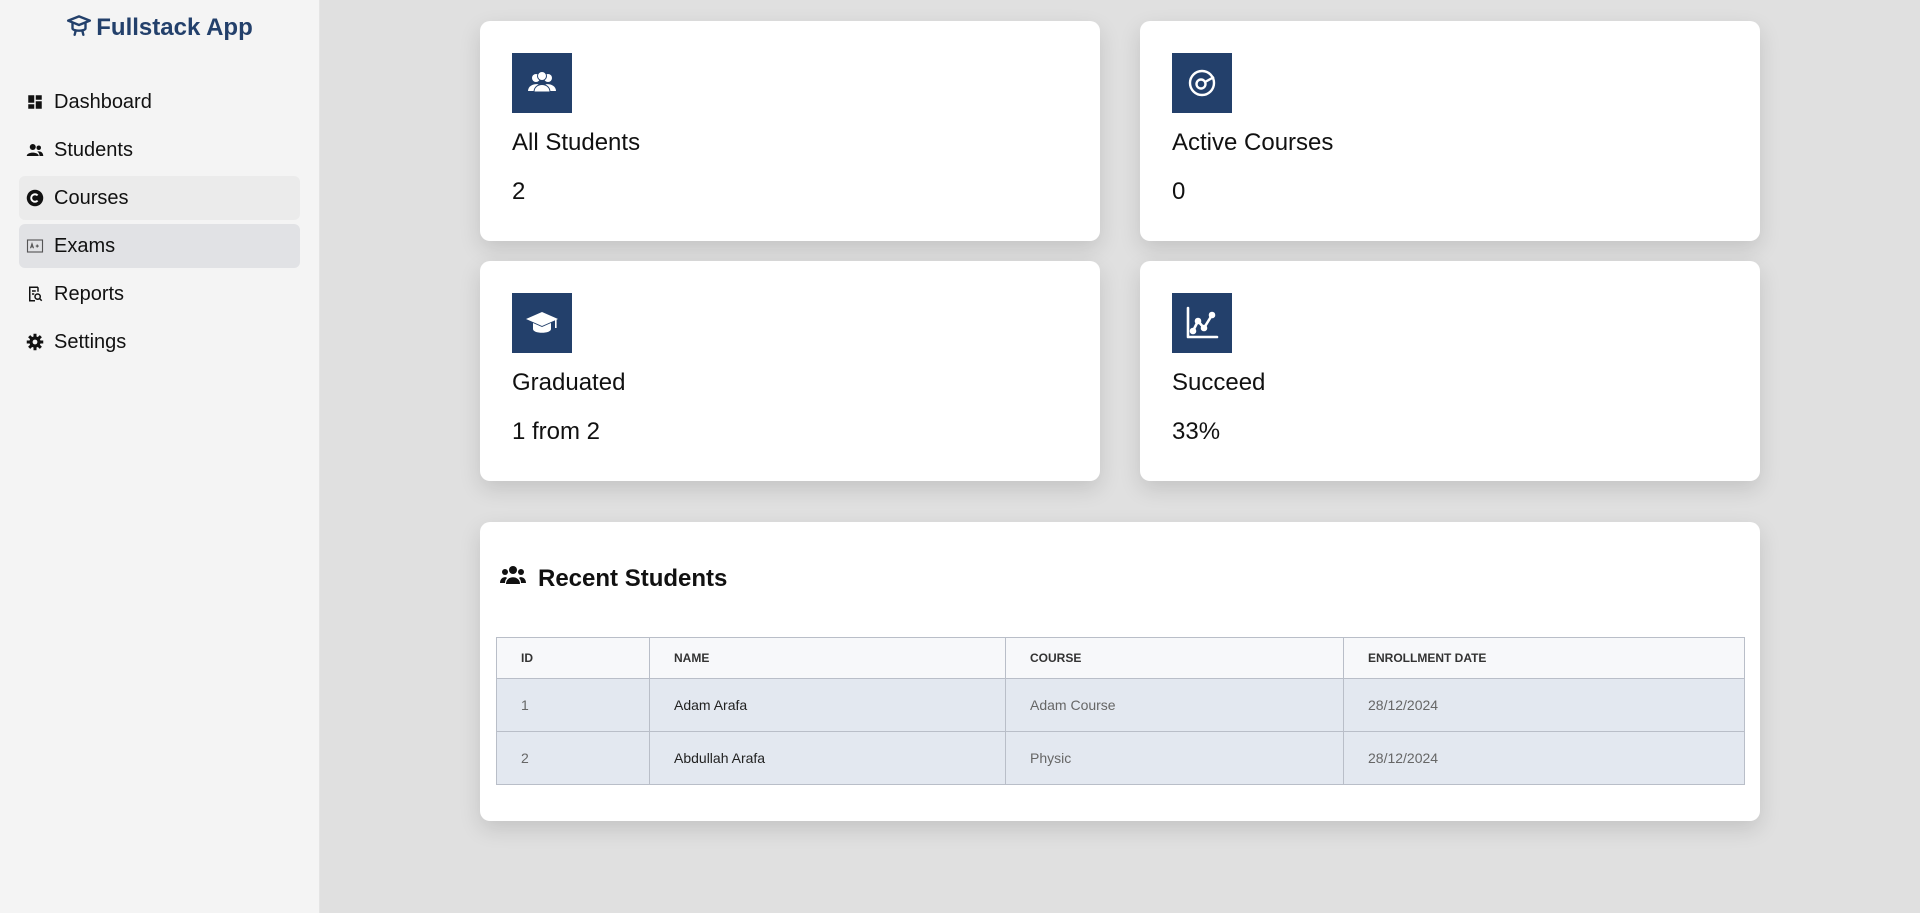 The width and height of the screenshot is (1920, 913). I want to click on table-row: 2 Abdullah Arafa Physic 28/12/2024, so click(1120, 758).